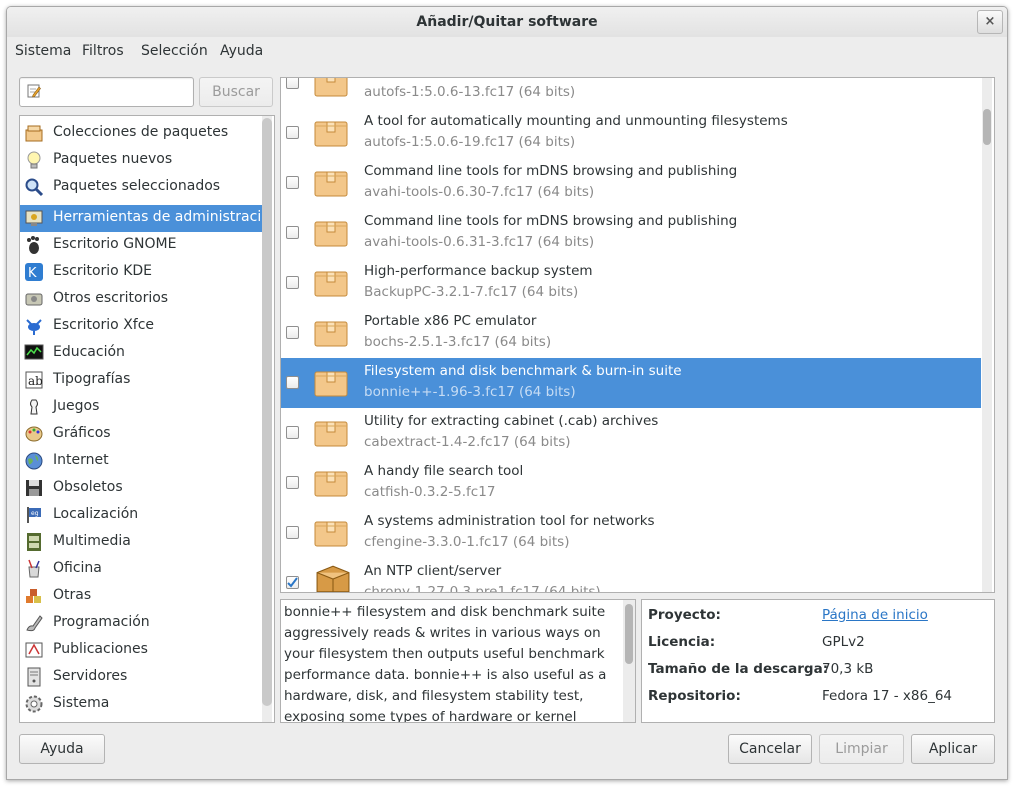  What do you see at coordinates (507, 22) in the screenshot?
I see `title-bar: Añadir/Quitar software ×` at bounding box center [507, 22].